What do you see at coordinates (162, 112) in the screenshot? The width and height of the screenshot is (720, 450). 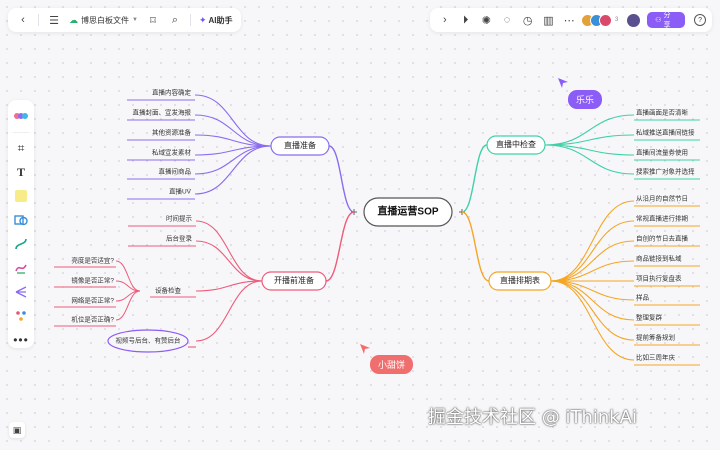 I see `mindmap-node-label: 直播封面、宣发海报` at bounding box center [162, 112].